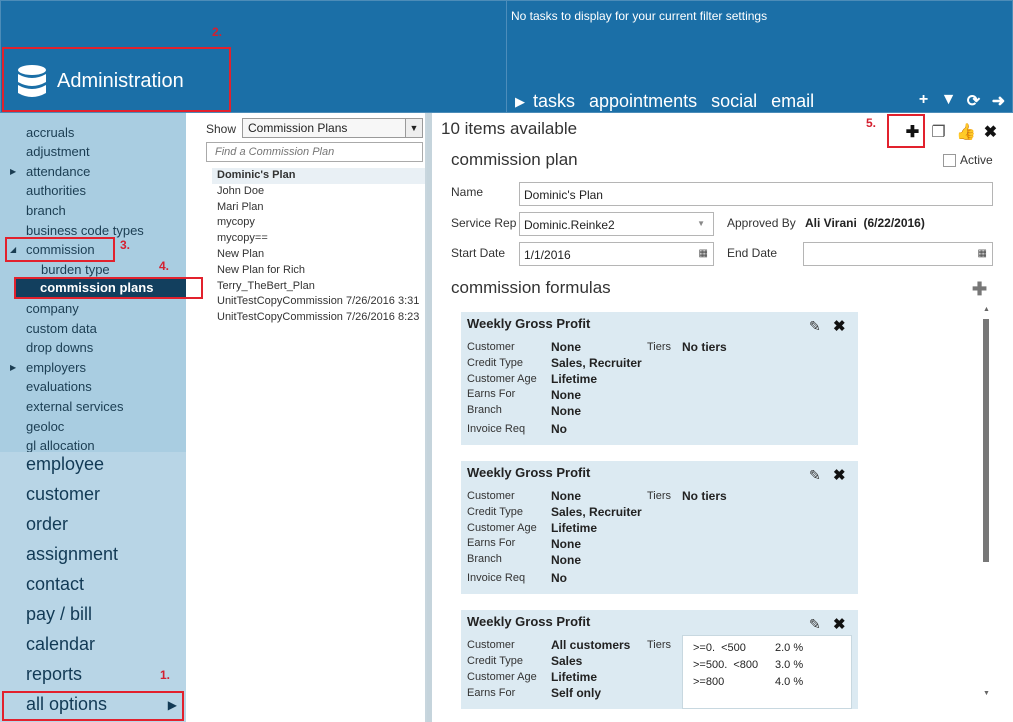  What do you see at coordinates (491, 543) in the screenshot?
I see `earns-for-label: Earns For` at bounding box center [491, 543].